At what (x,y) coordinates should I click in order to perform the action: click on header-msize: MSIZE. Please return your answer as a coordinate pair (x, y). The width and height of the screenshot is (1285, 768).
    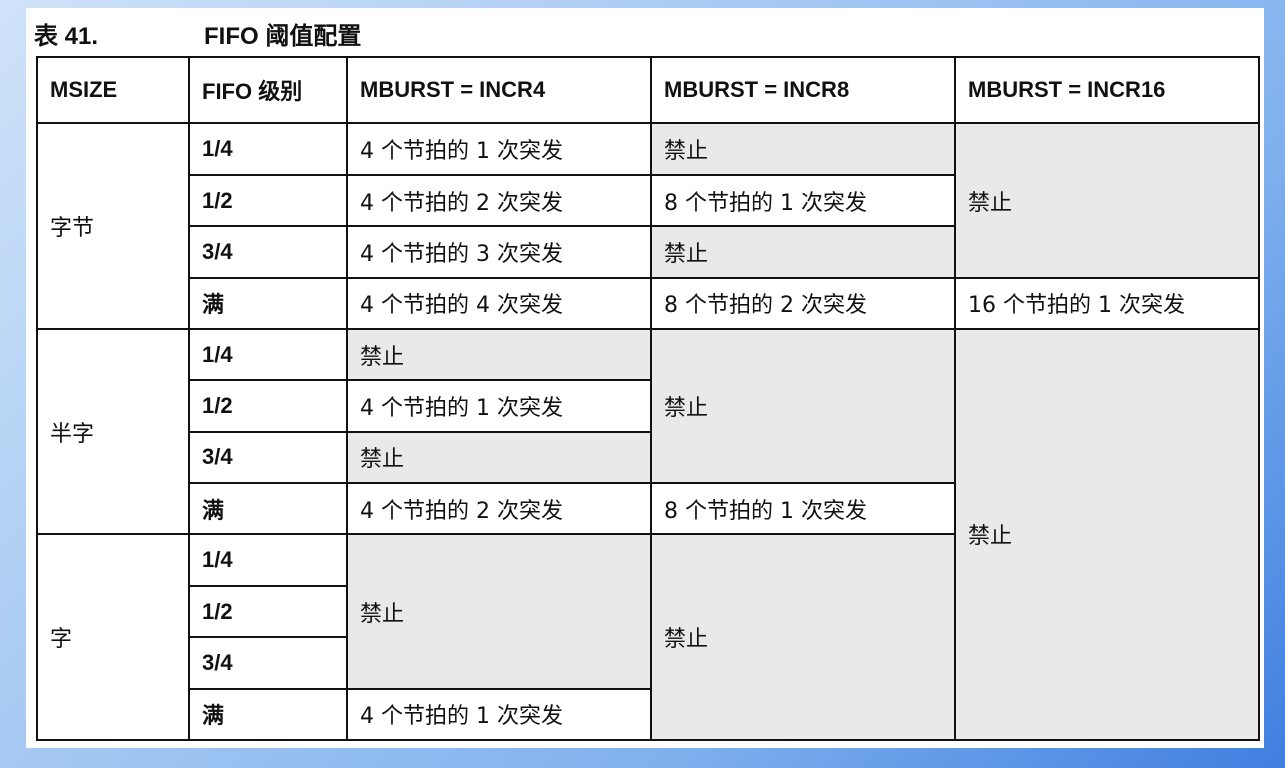
    Looking at the image, I should click on (113, 90).